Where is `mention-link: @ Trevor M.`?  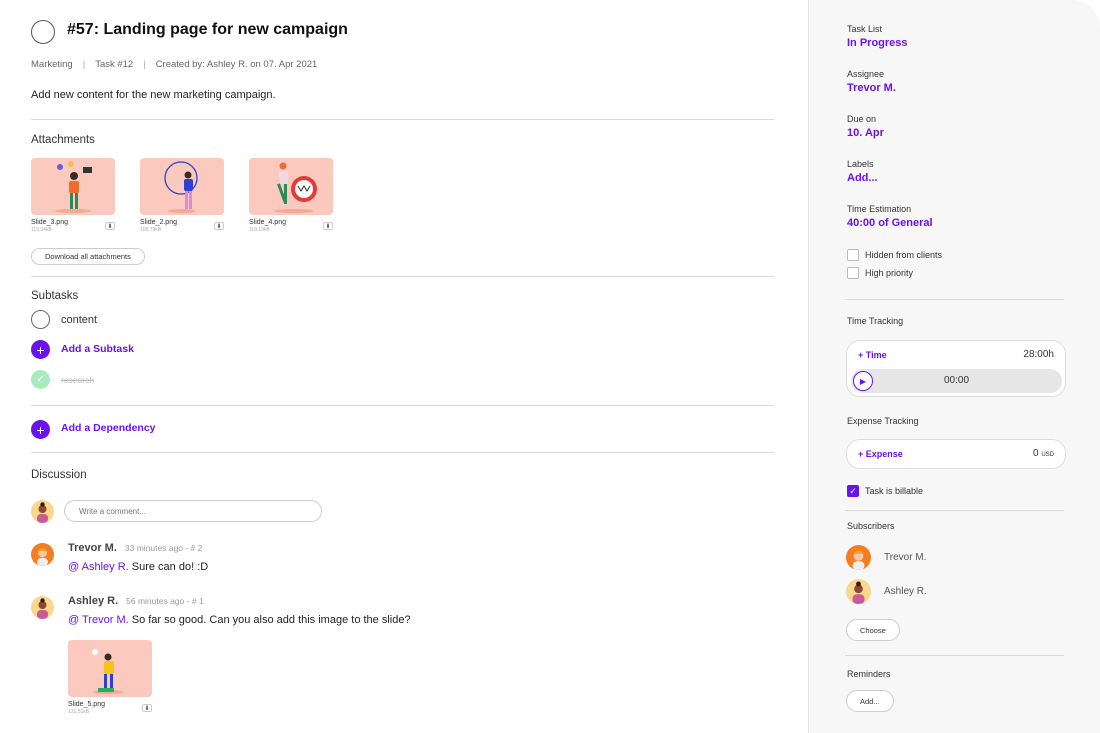
mention-link: @ Trevor M. is located at coordinates (98, 620).